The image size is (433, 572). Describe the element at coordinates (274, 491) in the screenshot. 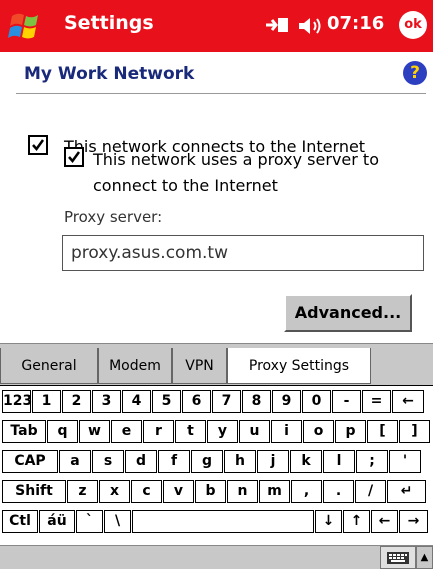

I see `key-7-row4: m` at that location.